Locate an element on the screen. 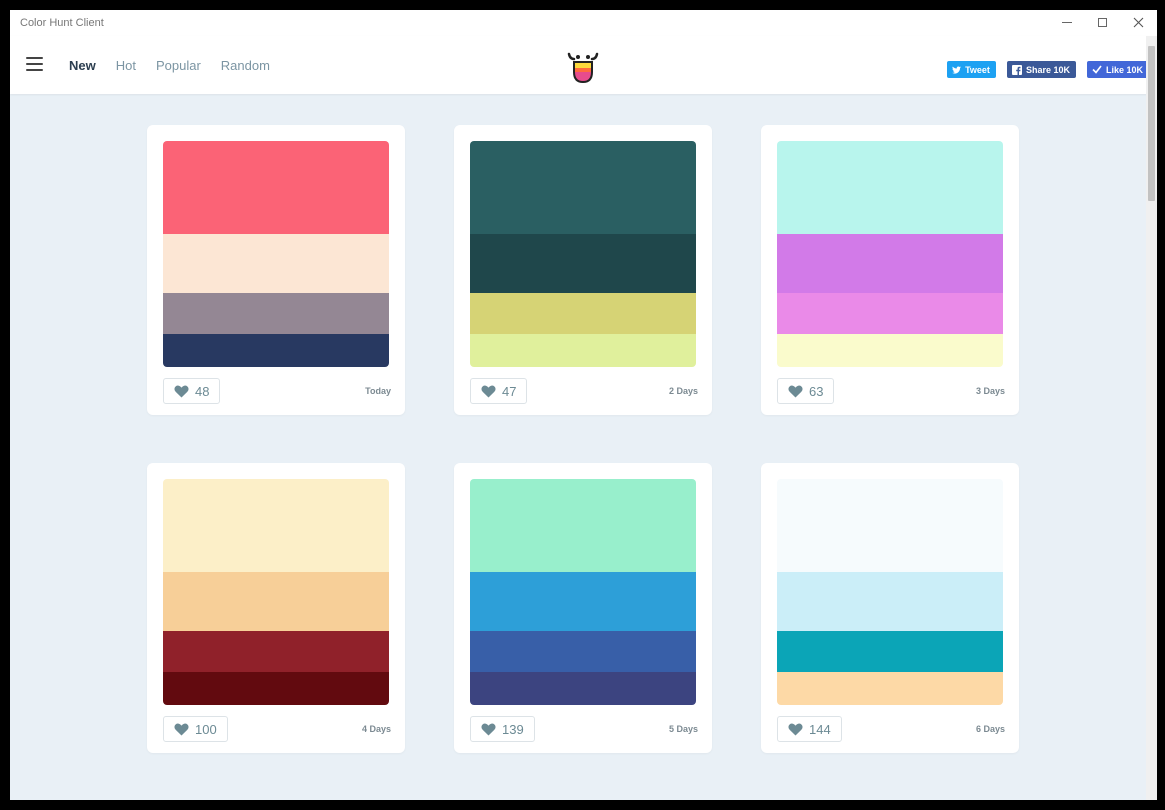 This screenshot has height=810, width=1165. palette-date: 5 Days is located at coordinates (683, 729).